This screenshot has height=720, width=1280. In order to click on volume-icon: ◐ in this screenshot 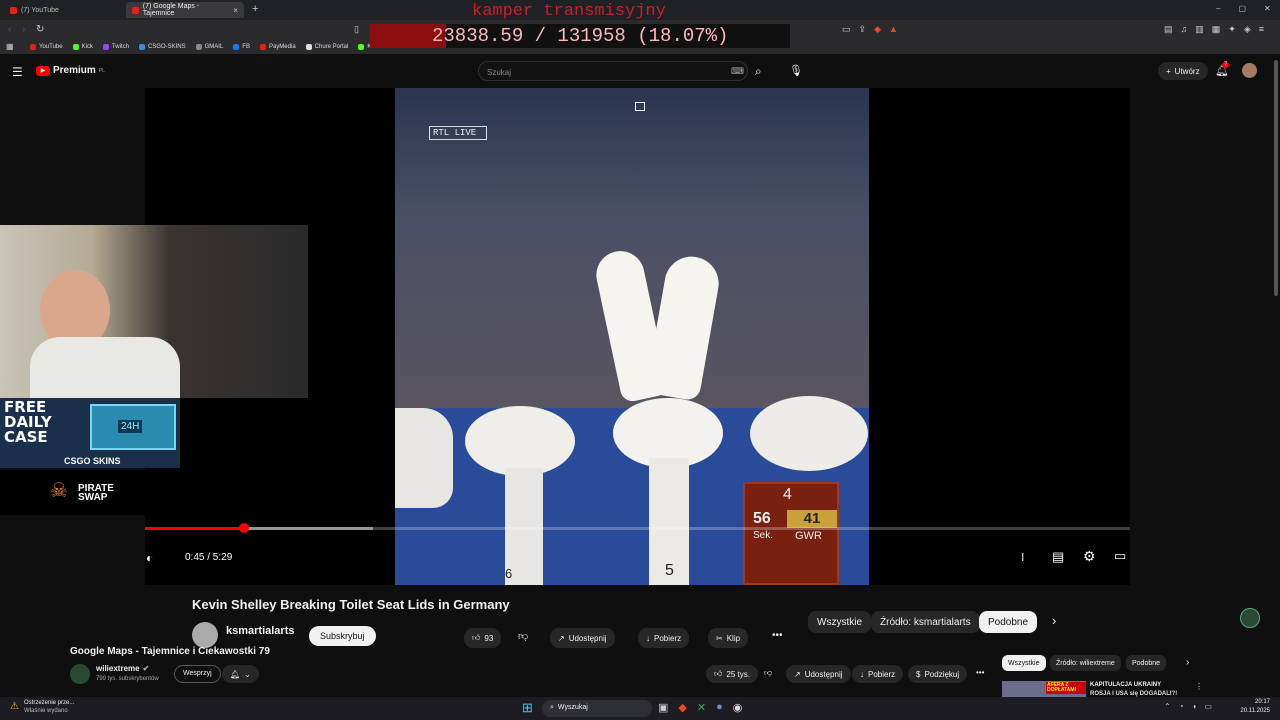, I will do `click(149, 558)`.